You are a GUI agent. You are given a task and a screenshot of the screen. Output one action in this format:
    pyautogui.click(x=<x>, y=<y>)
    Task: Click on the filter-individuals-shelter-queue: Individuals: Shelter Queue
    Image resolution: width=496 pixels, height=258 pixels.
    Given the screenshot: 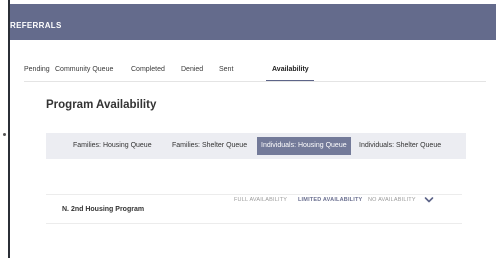 What is the action you would take?
    pyautogui.click(x=400, y=146)
    